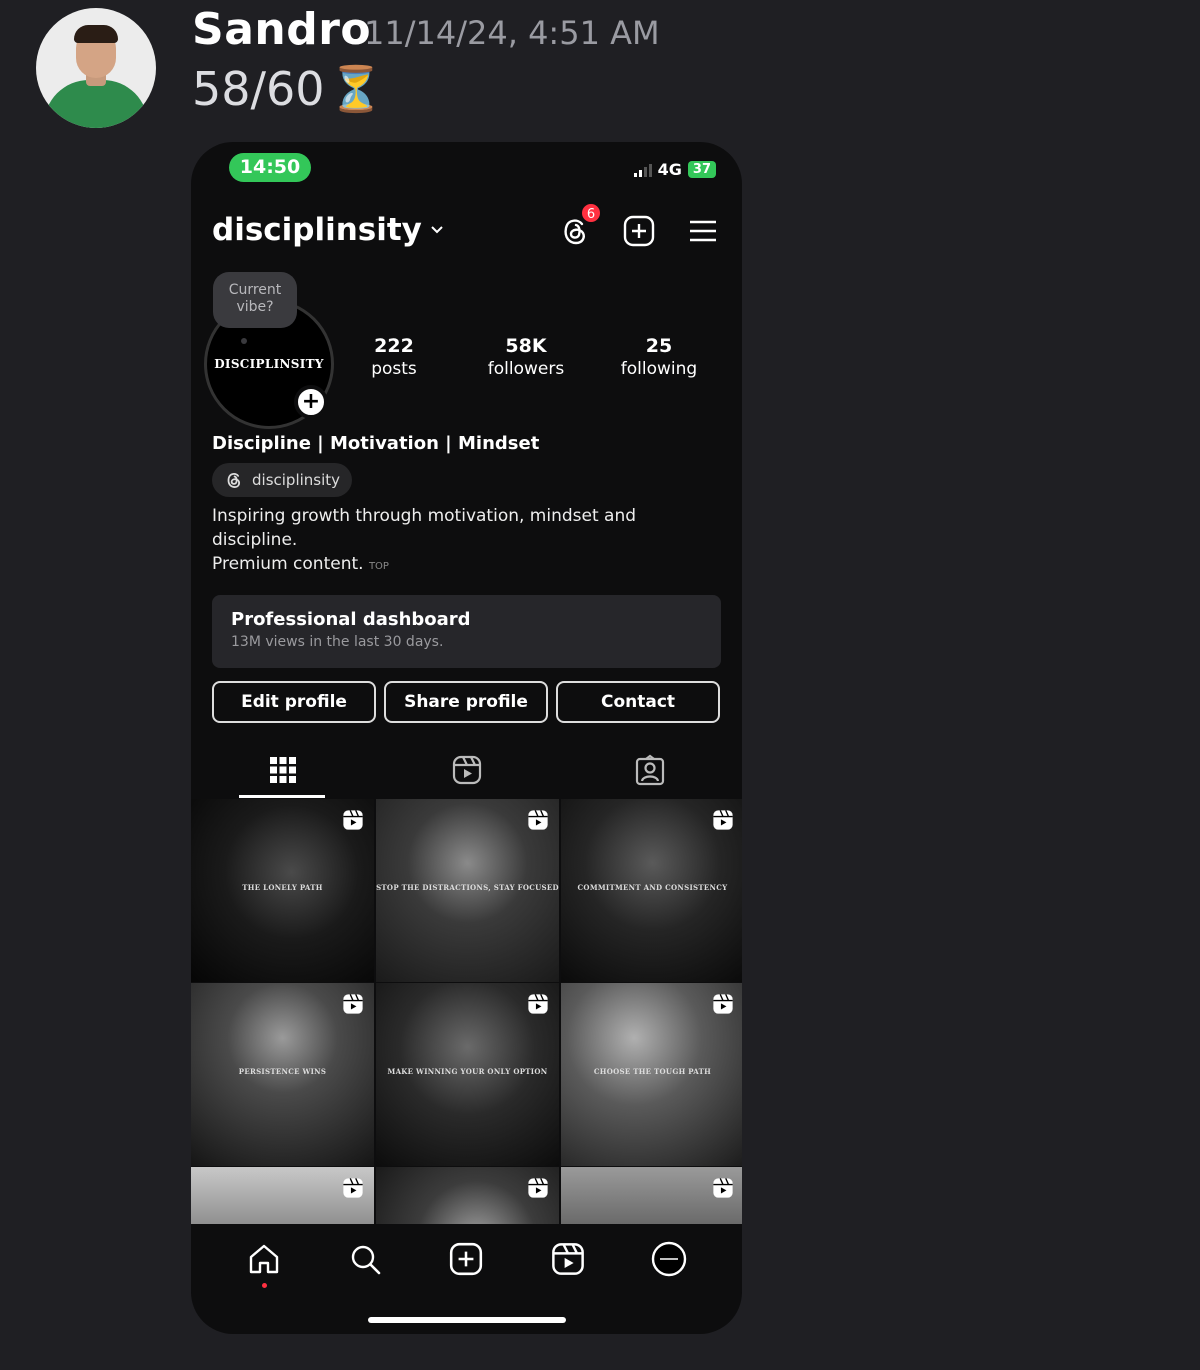  I want to click on activity-dot, so click(264, 1285).